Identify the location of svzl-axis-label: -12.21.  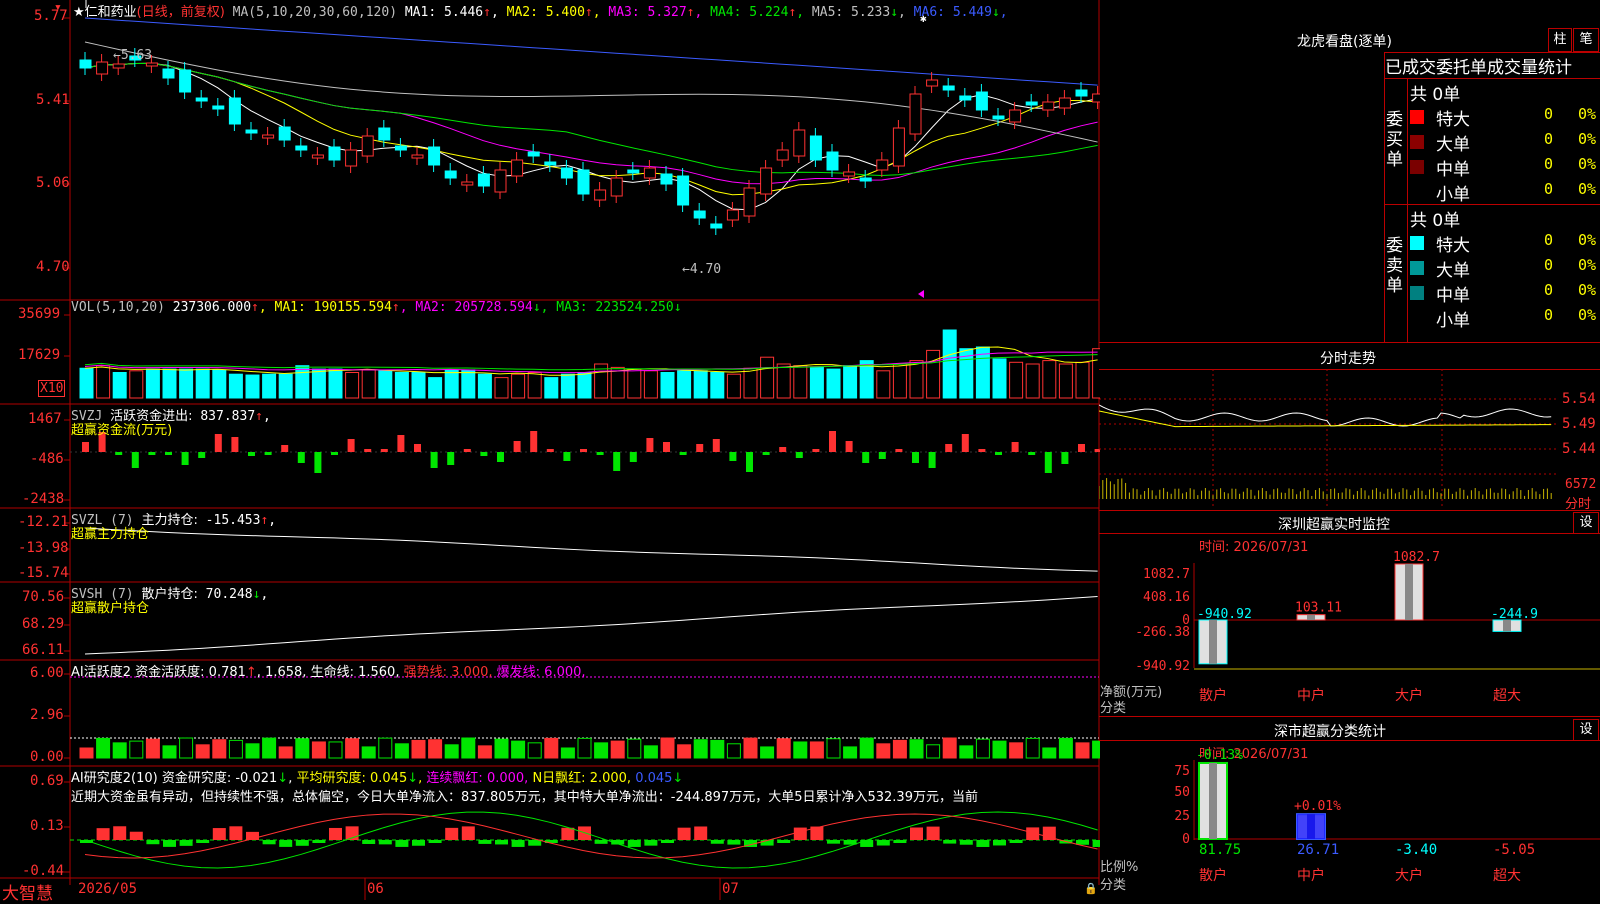
(43, 522).